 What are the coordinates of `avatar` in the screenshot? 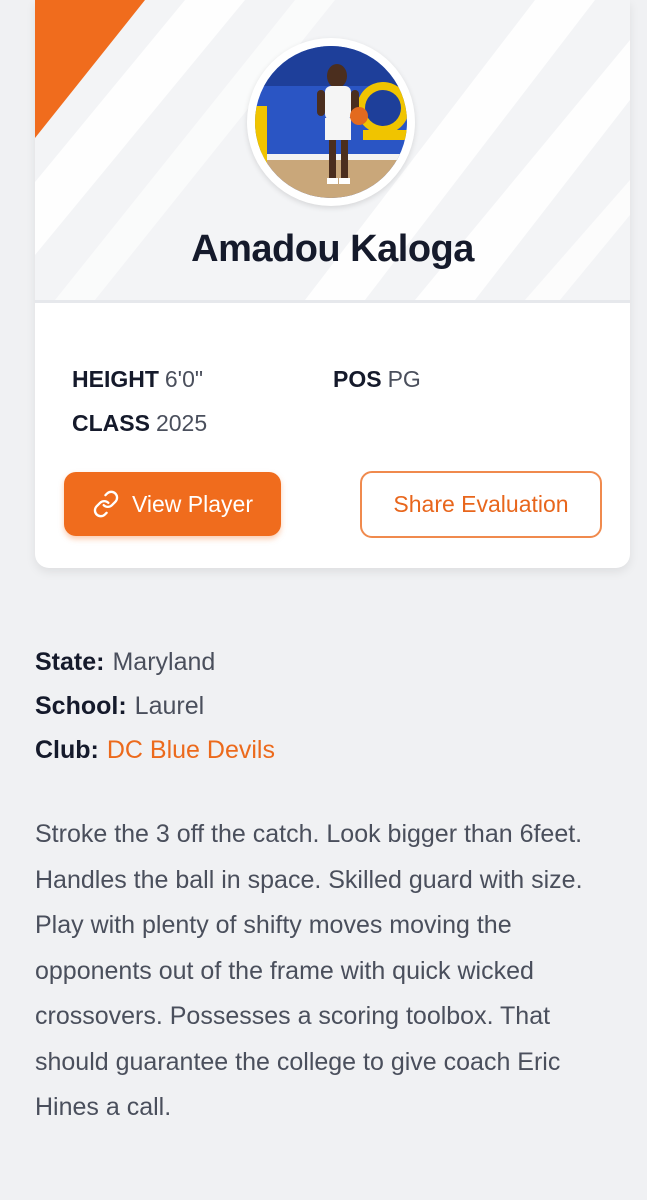 It's located at (331, 122).